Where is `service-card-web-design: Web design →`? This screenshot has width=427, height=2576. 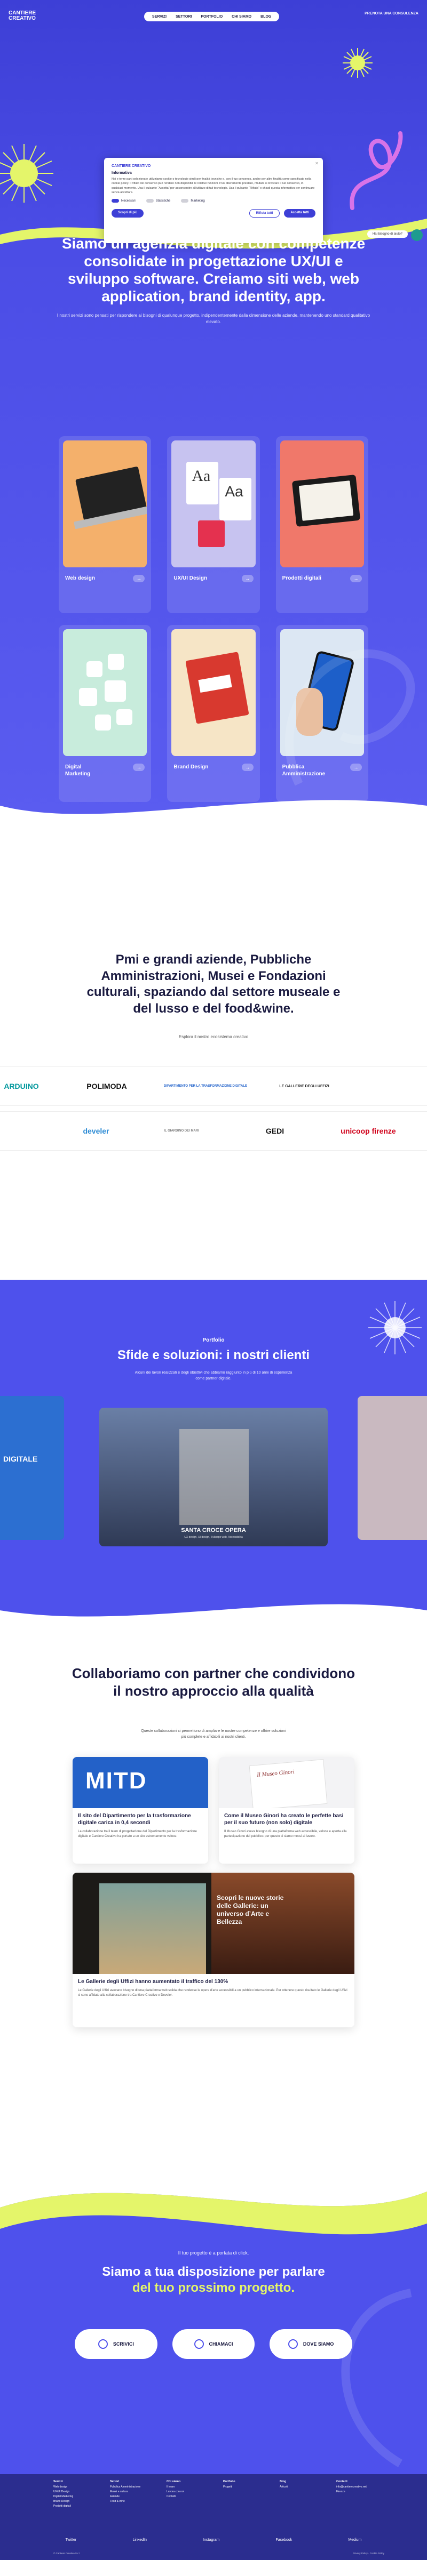
service-card-web-design: Web design → is located at coordinates (105, 524).